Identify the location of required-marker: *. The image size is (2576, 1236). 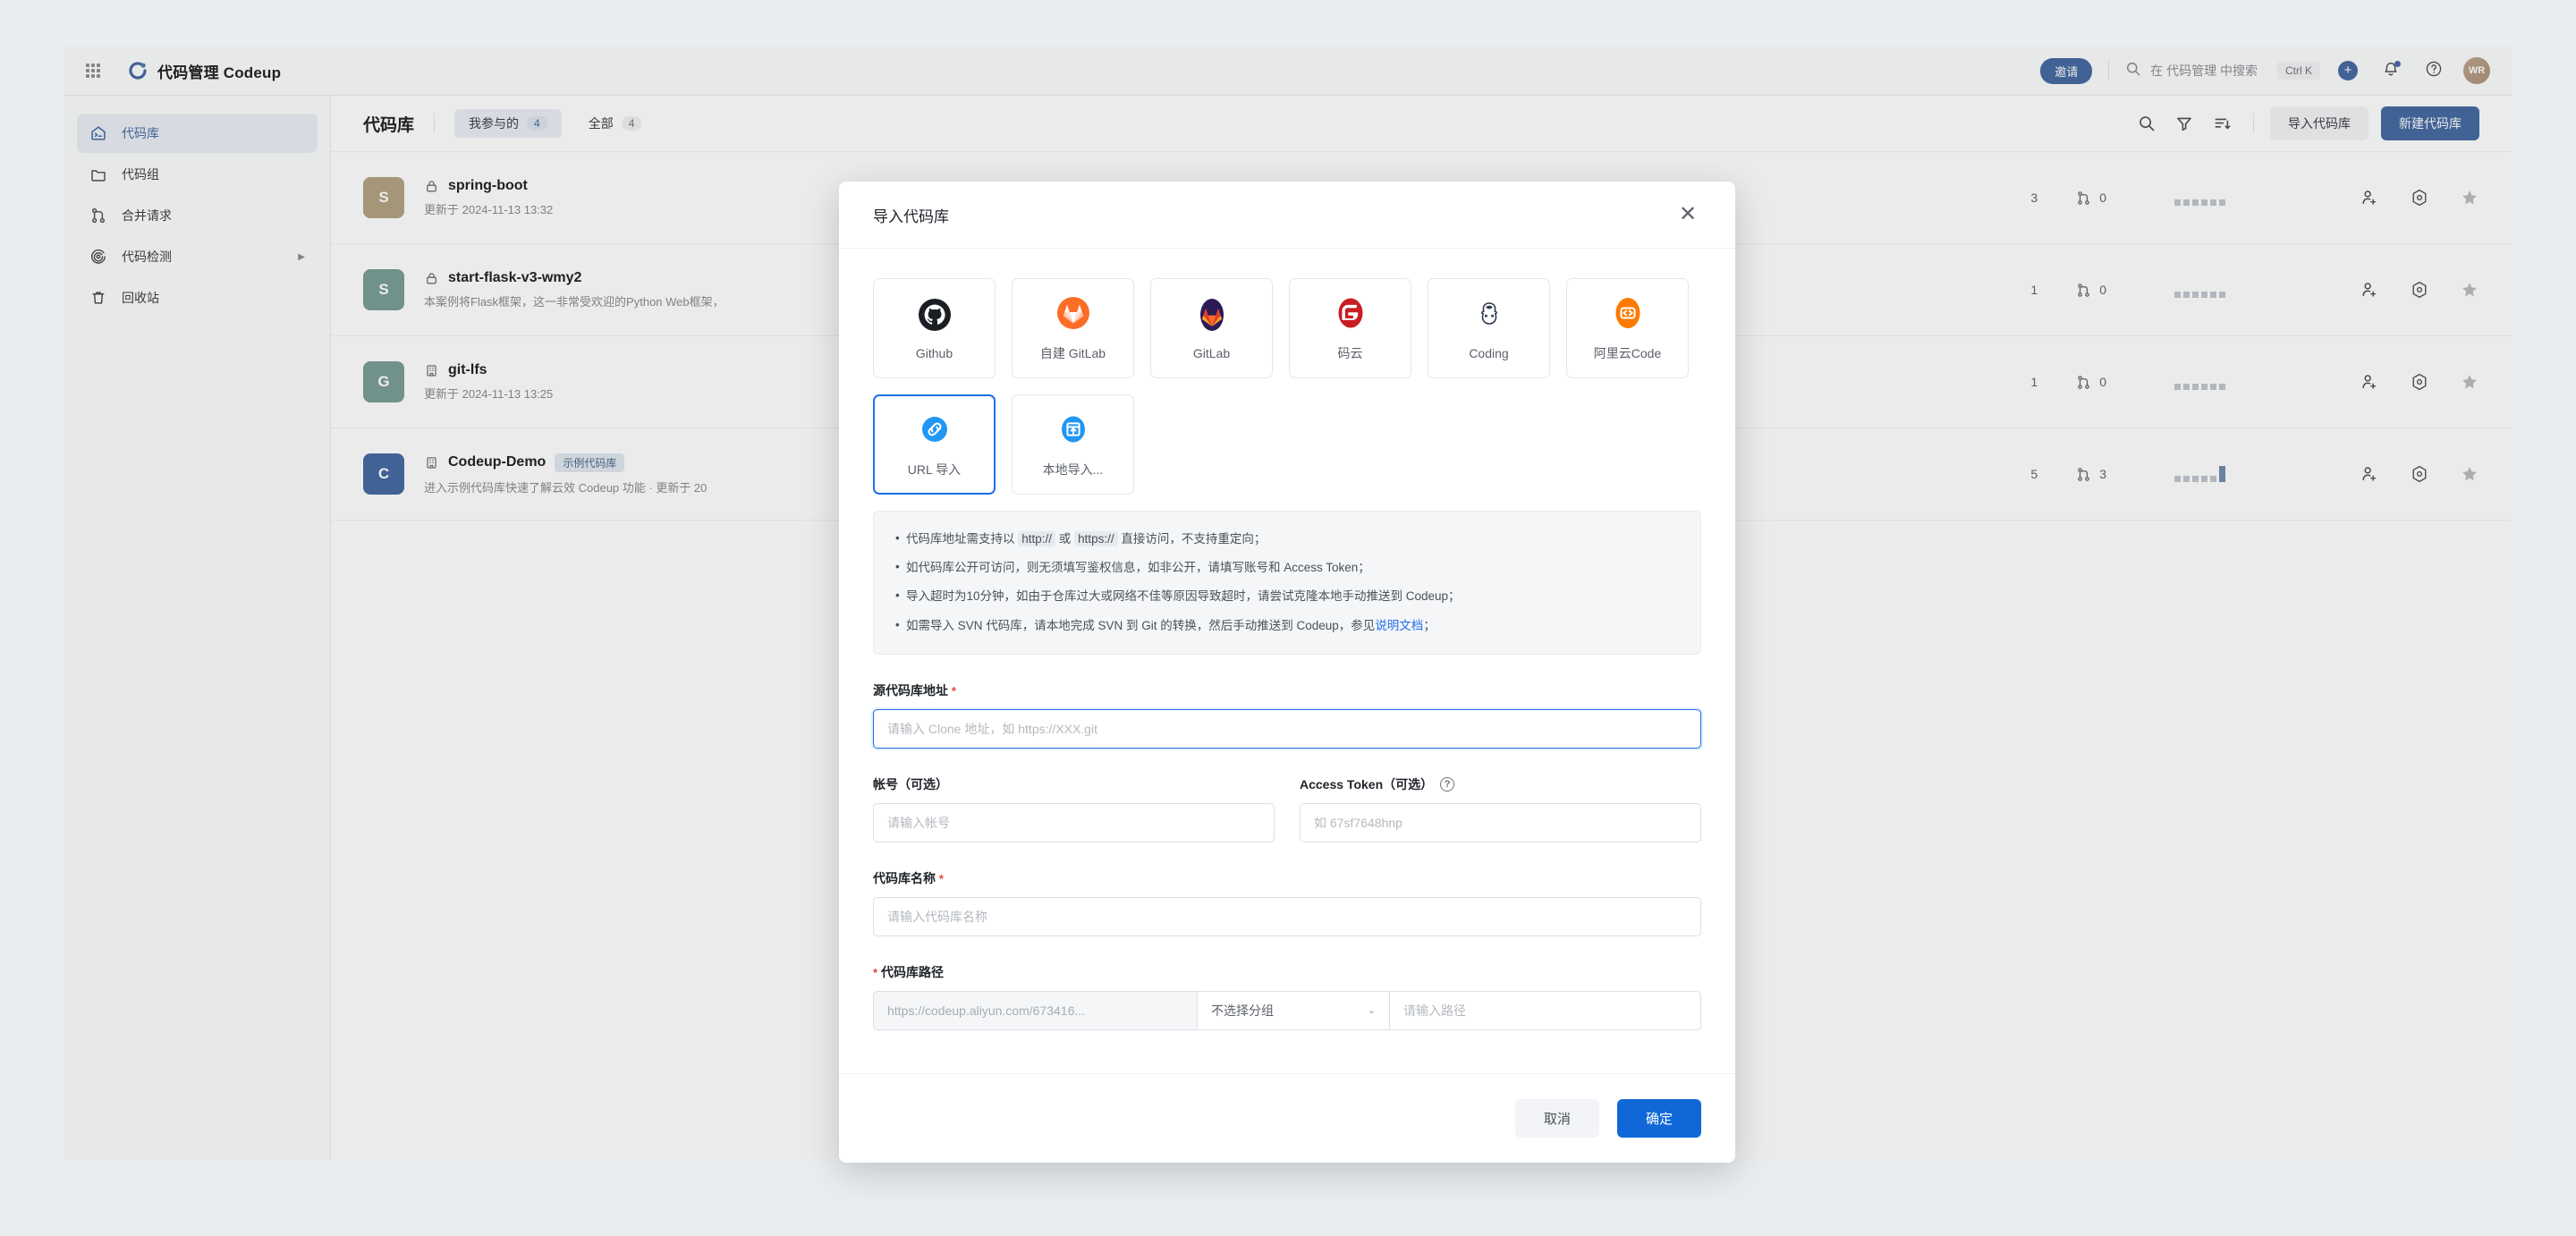
(953, 690).